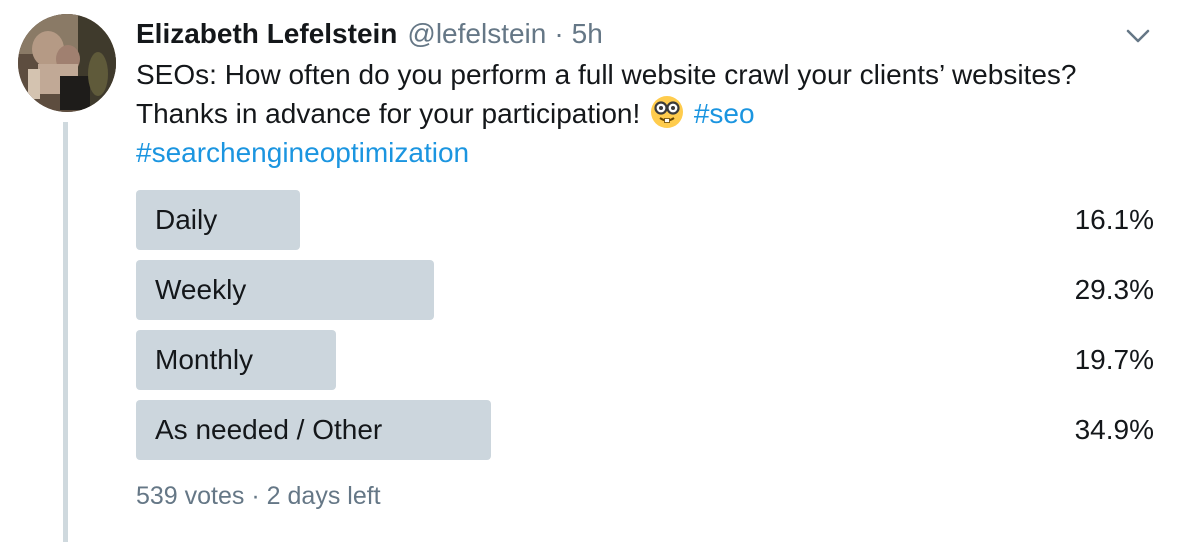  I want to click on poll-option-monthly: Monthly 19.7%, so click(645, 360).